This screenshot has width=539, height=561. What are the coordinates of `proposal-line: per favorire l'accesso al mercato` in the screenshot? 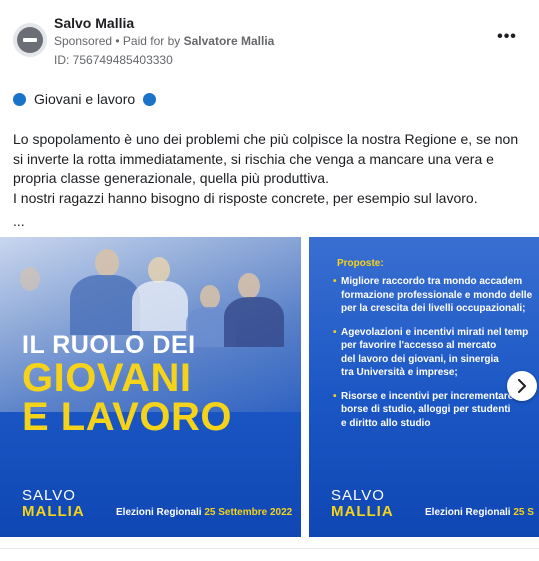 It's located at (419, 345).